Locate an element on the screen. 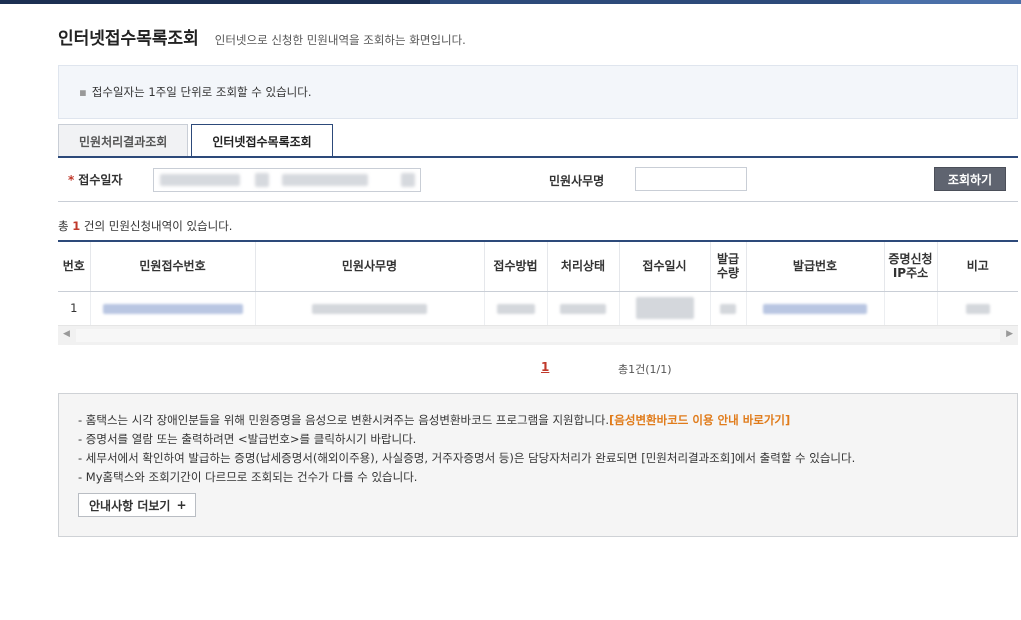 This screenshot has height=620, width=1021. cell-datetime is located at coordinates (665, 308).